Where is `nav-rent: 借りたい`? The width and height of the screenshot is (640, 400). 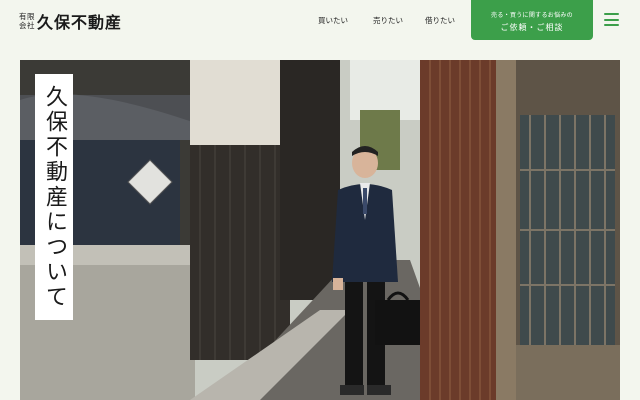
nav-rent: 借りたい is located at coordinates (440, 20).